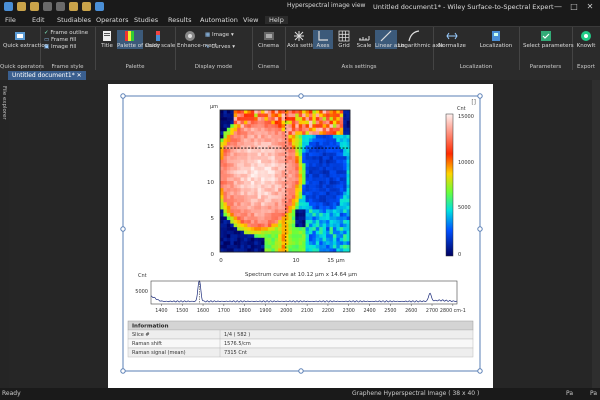  What do you see at coordinates (496, 39) in the screenshot?
I see `localization-button: Localization` at bounding box center [496, 39].